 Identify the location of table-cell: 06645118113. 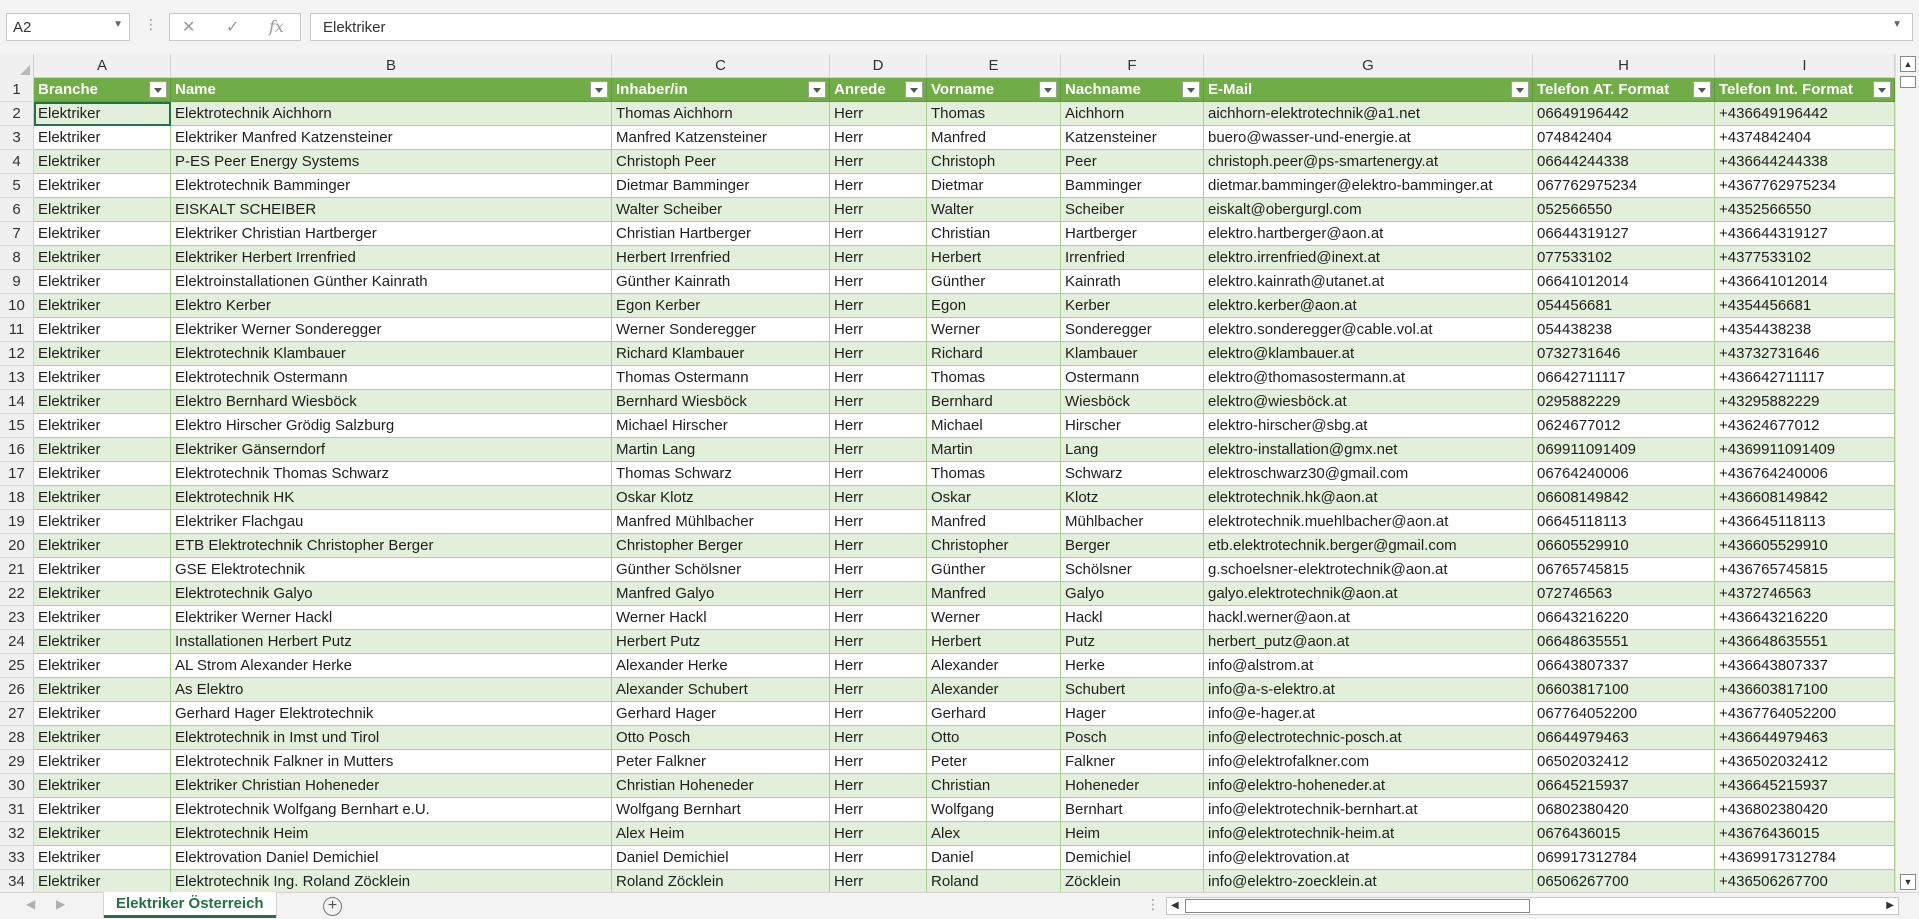
(1624, 522).